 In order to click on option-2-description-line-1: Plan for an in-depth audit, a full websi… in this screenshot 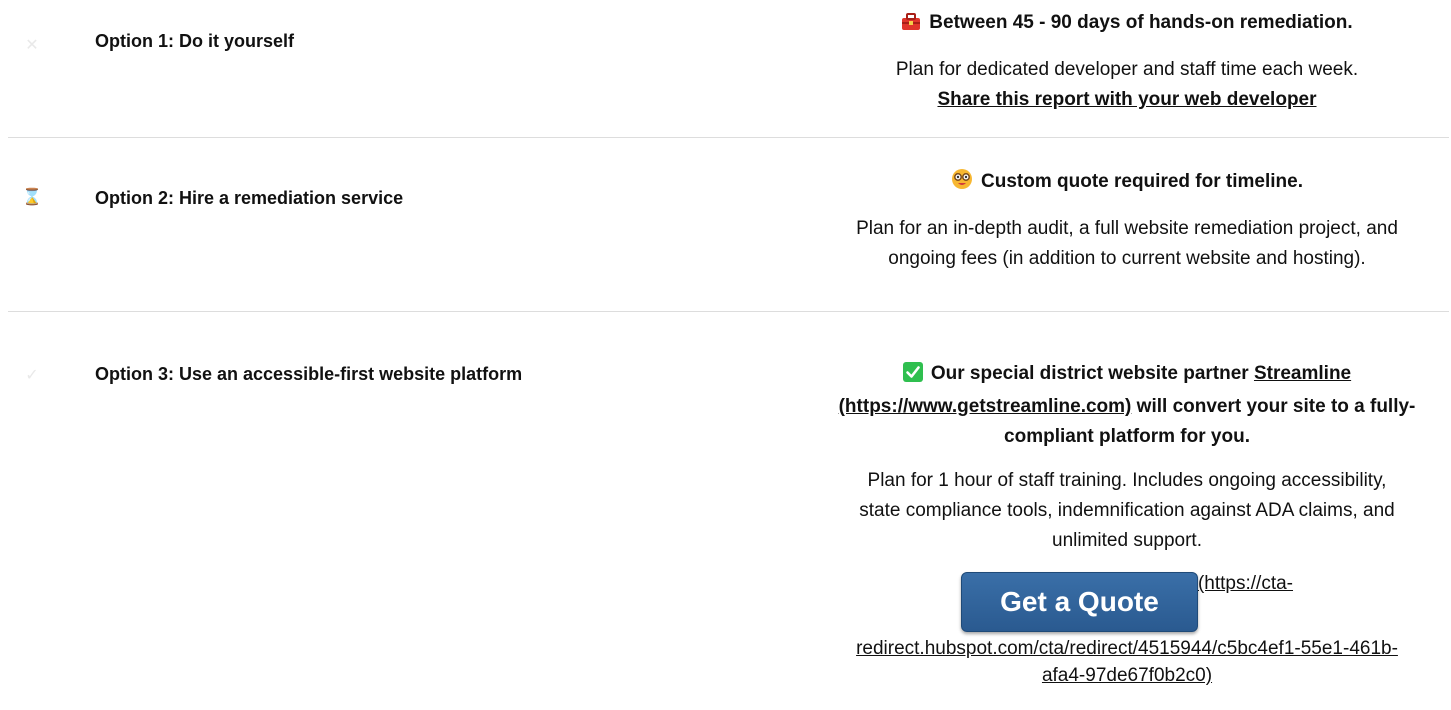, I will do `click(1127, 228)`.